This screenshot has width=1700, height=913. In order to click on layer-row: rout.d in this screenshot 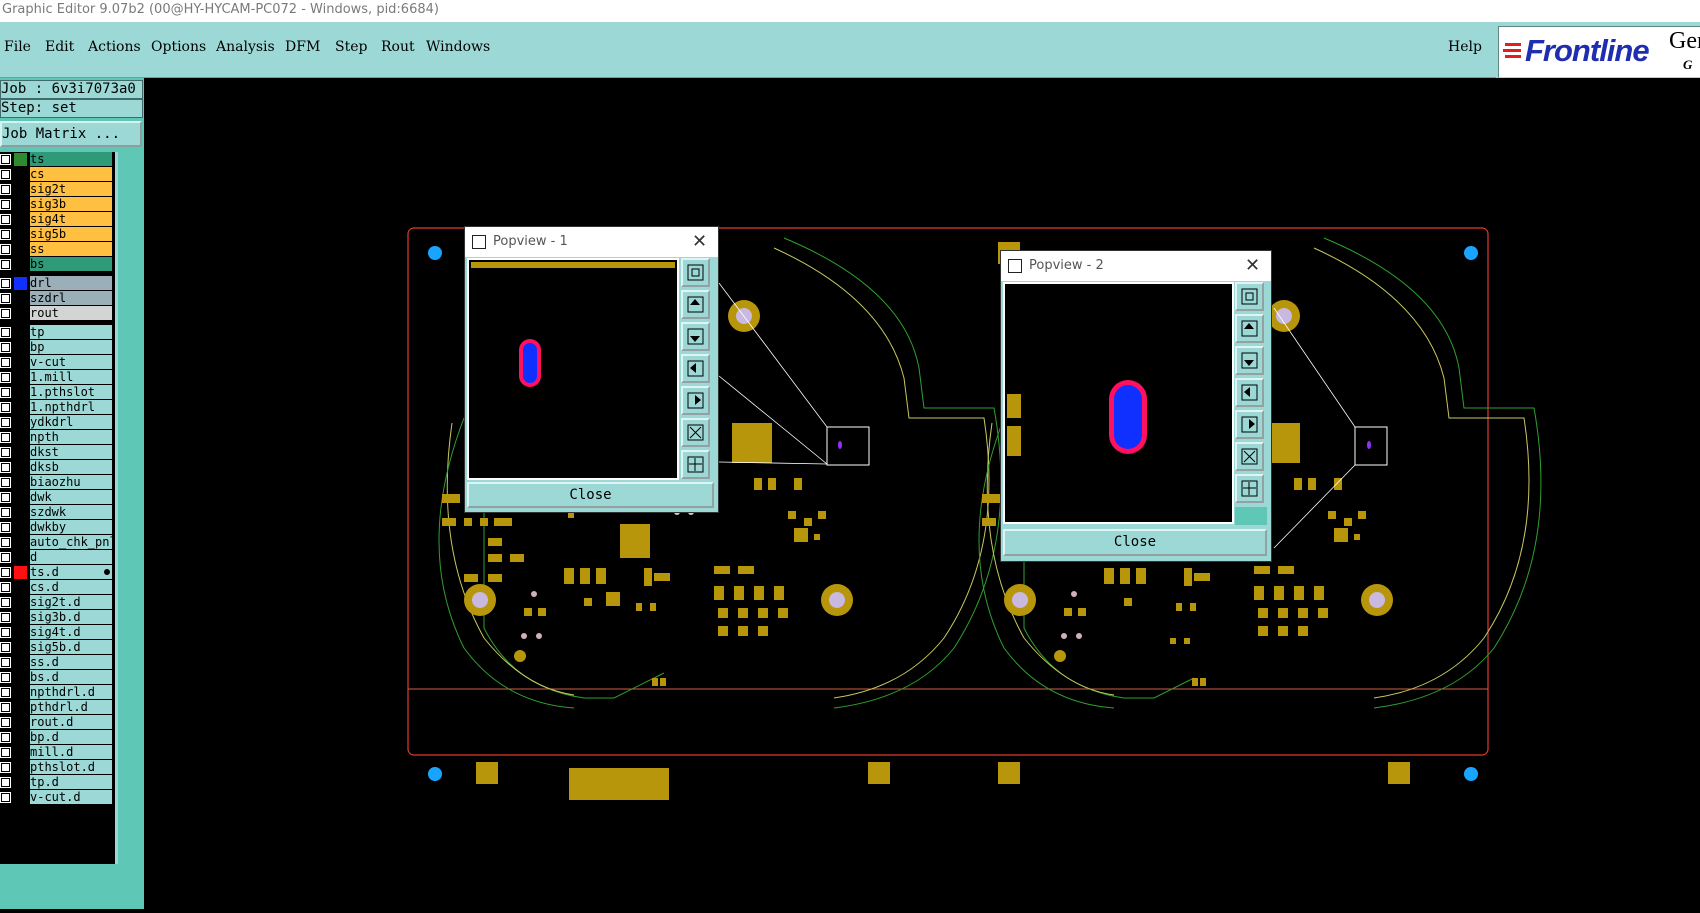, I will do `click(56, 722)`.